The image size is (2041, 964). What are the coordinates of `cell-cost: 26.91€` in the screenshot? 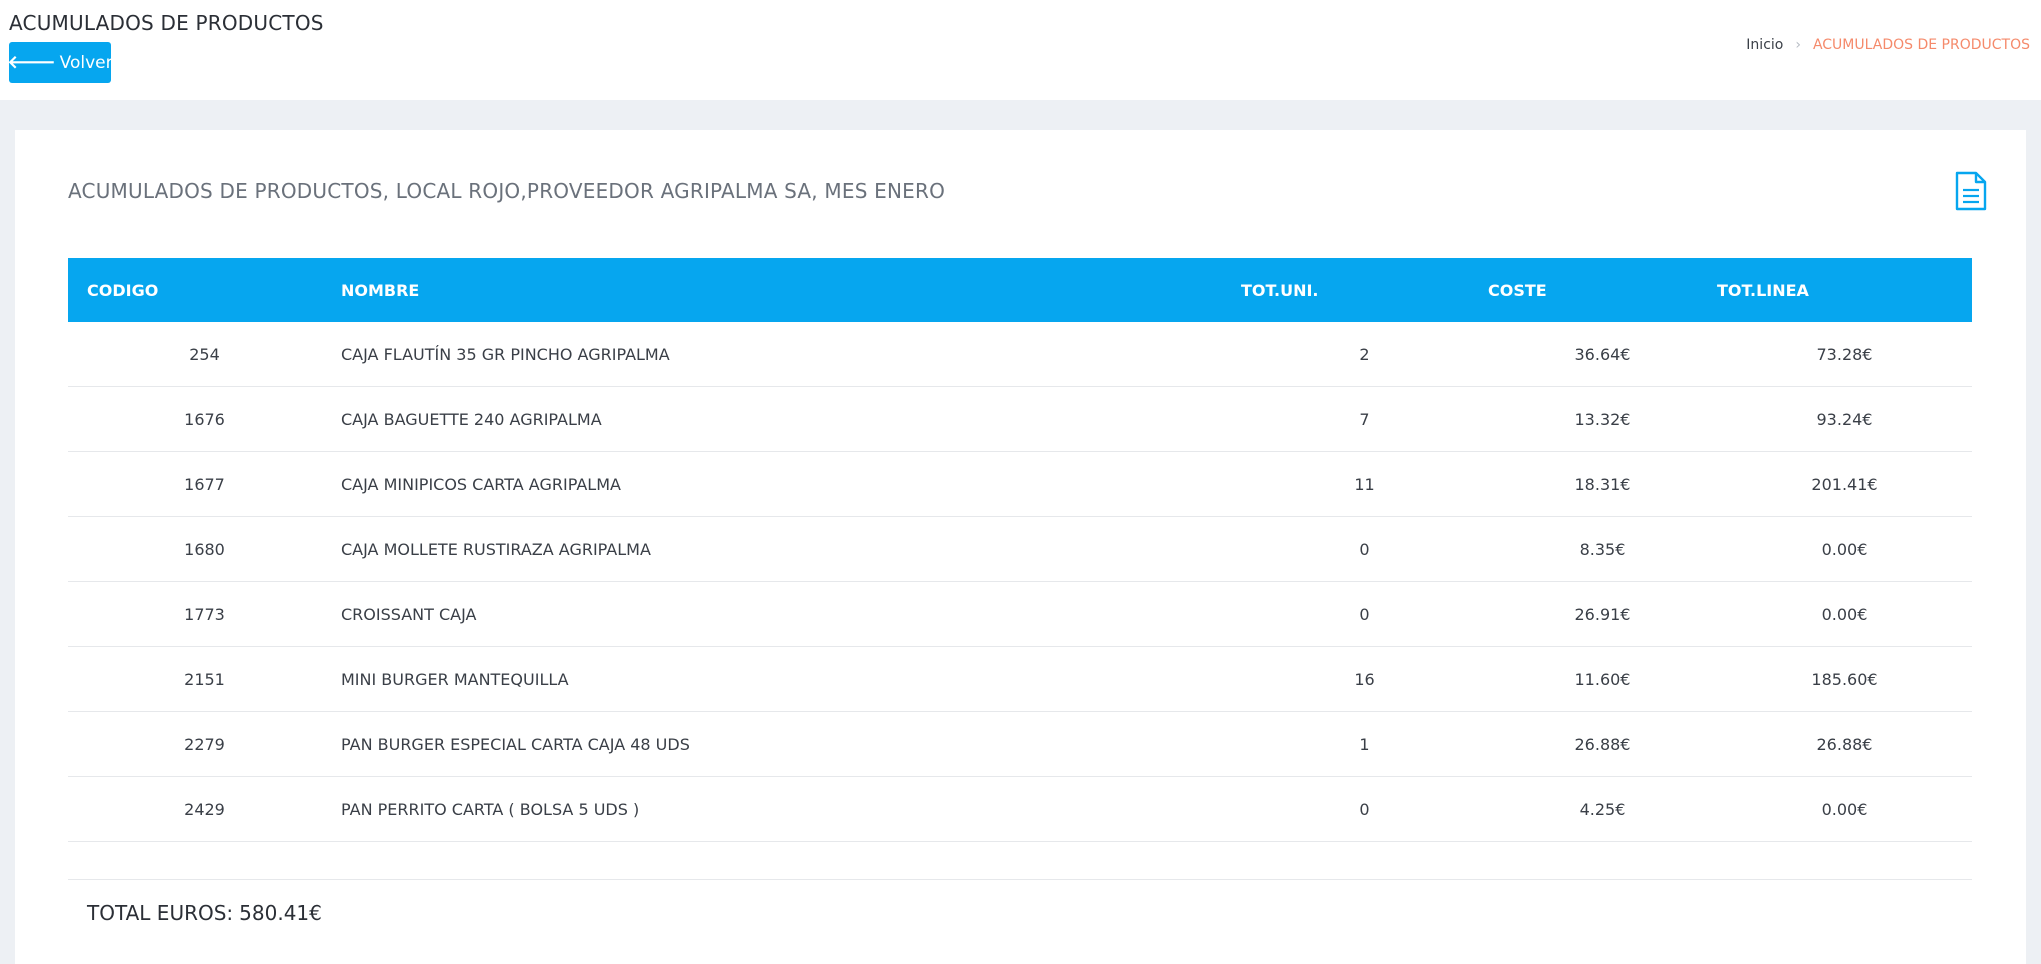 It's located at (1602, 614).